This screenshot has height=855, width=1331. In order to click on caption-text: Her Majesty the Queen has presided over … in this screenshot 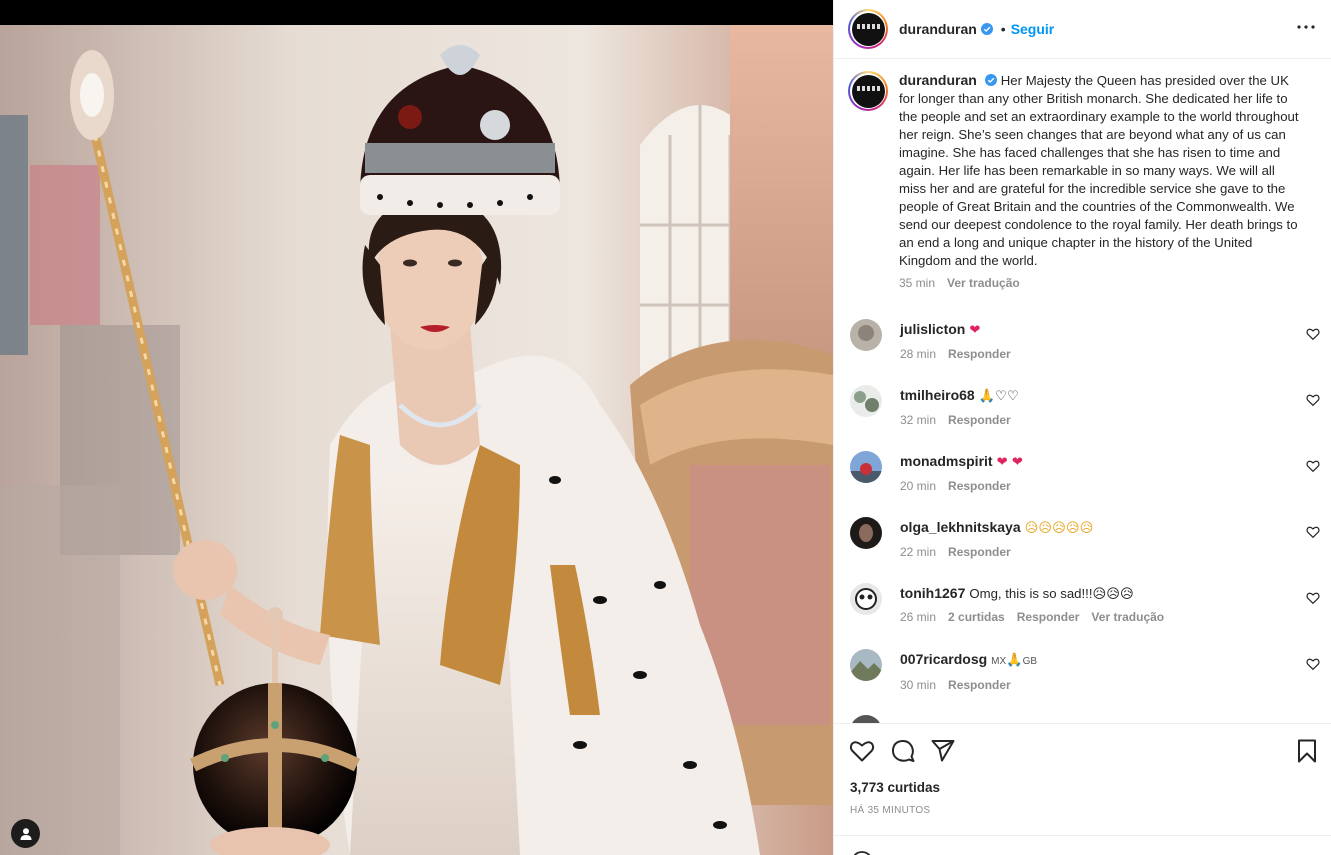, I will do `click(1099, 170)`.